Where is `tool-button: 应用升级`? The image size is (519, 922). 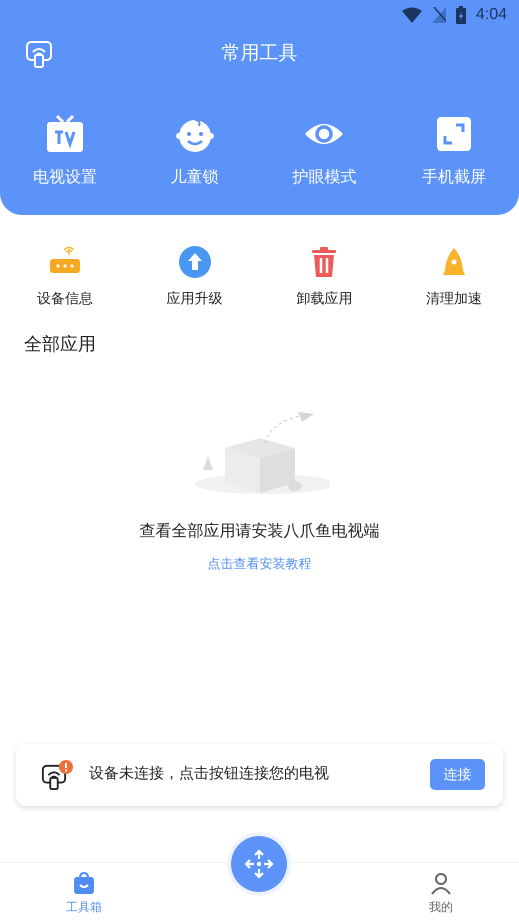 tool-button: 应用升级 is located at coordinates (195, 277).